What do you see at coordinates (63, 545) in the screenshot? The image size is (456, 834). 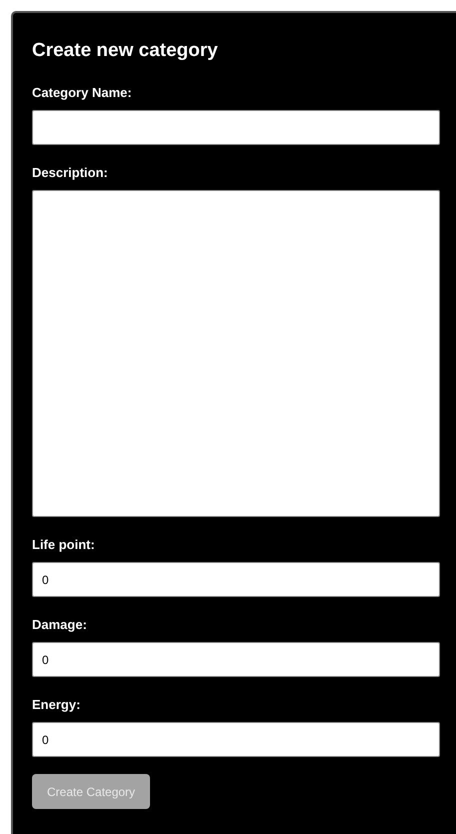 I see `field-label: Life point:` at bounding box center [63, 545].